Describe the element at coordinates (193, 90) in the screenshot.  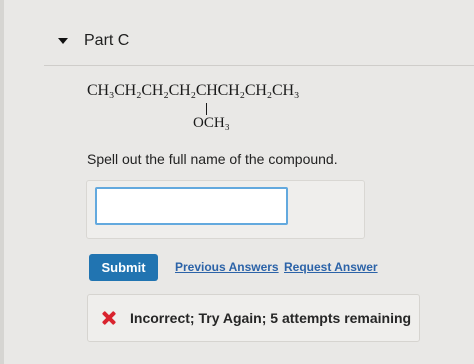
I see `formula-main-chain: CH₃CH₂CH₂CH₂CHCH₂CH₂CH₃` at that location.